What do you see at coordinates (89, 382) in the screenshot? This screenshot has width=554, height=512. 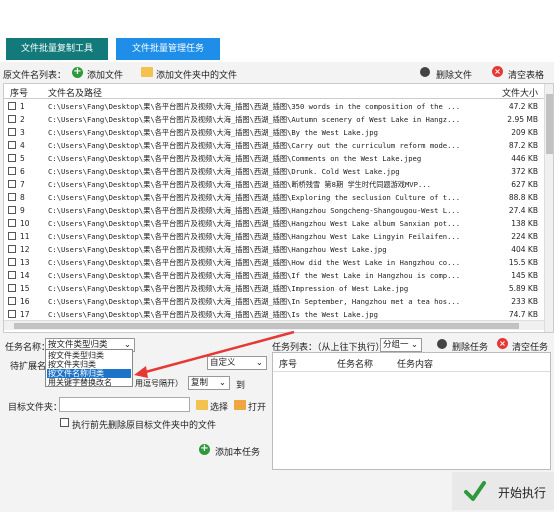 I see `dropdown-option: 用关键字替换改名` at bounding box center [89, 382].